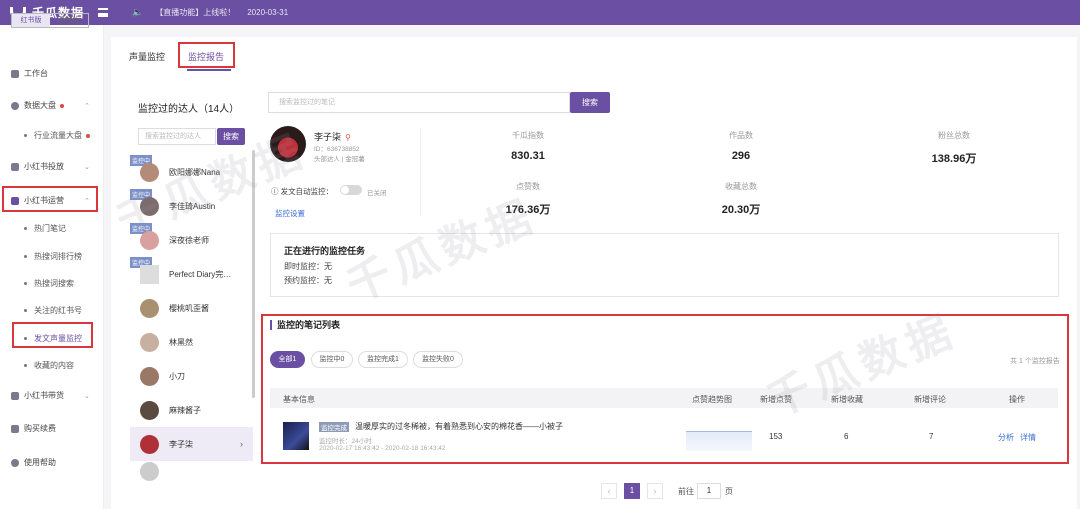 The width and height of the screenshot is (1080, 509). What do you see at coordinates (209, 70) in the screenshot?
I see `active-tab-indicator` at bounding box center [209, 70].